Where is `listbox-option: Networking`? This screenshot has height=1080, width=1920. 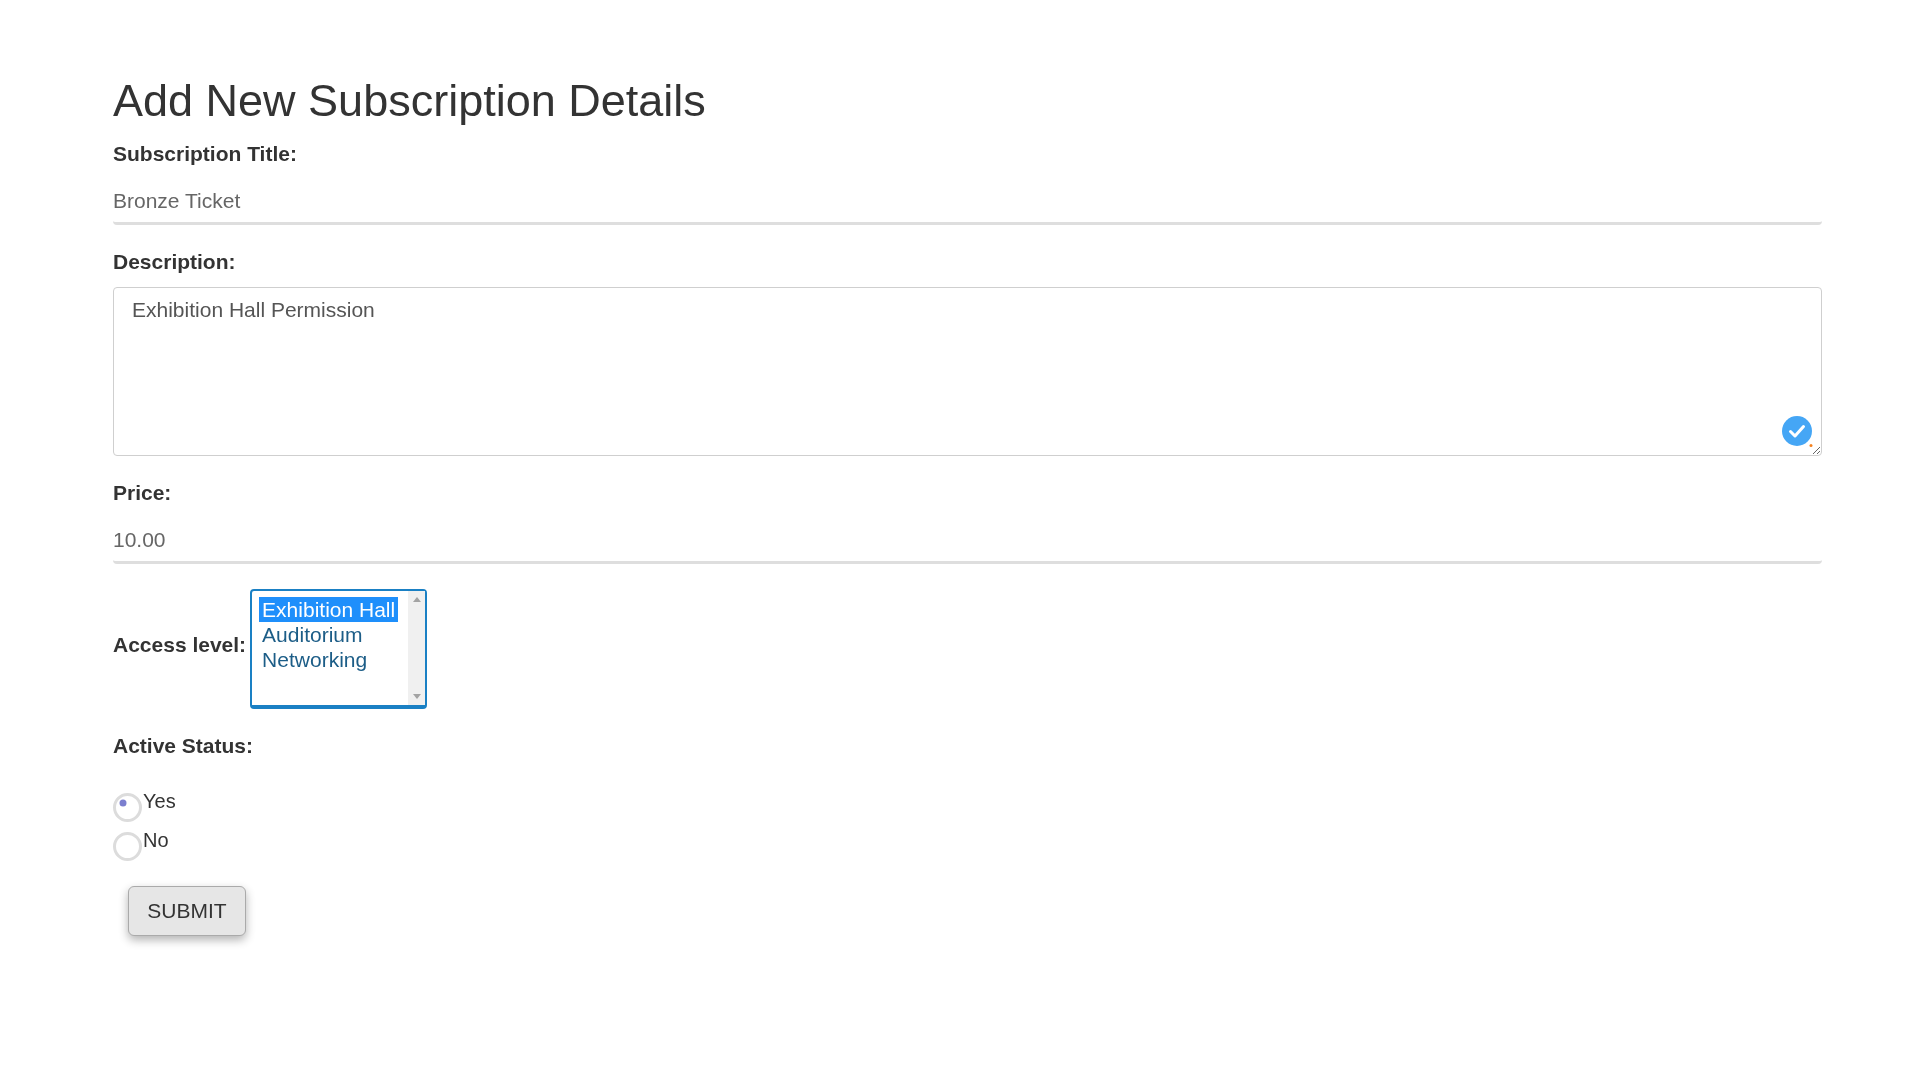
listbox-option: Networking is located at coordinates (315, 659).